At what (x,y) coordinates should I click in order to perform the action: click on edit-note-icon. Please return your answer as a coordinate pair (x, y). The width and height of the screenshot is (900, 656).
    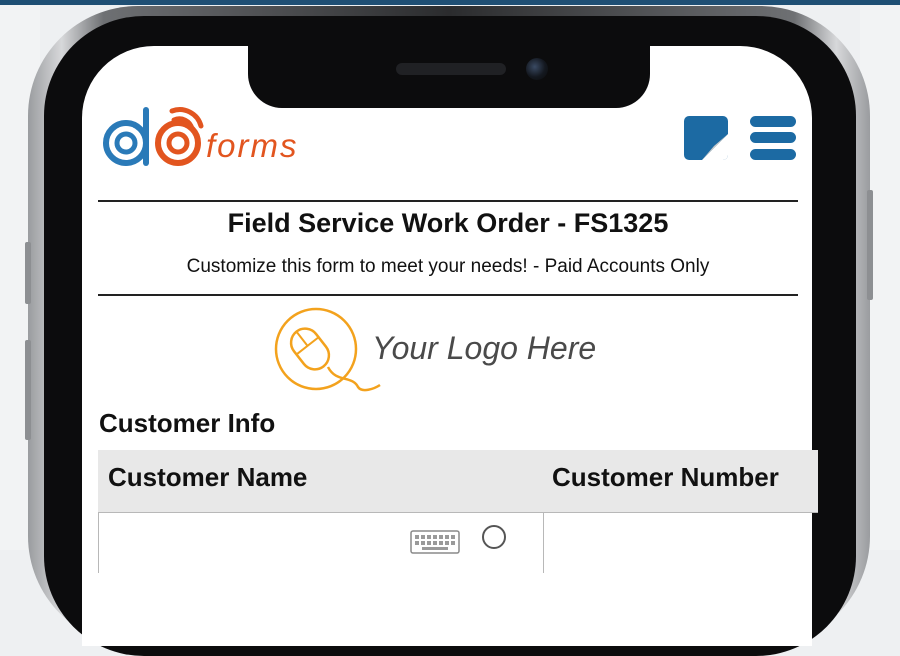
    Looking at the image, I should click on (715, 147).